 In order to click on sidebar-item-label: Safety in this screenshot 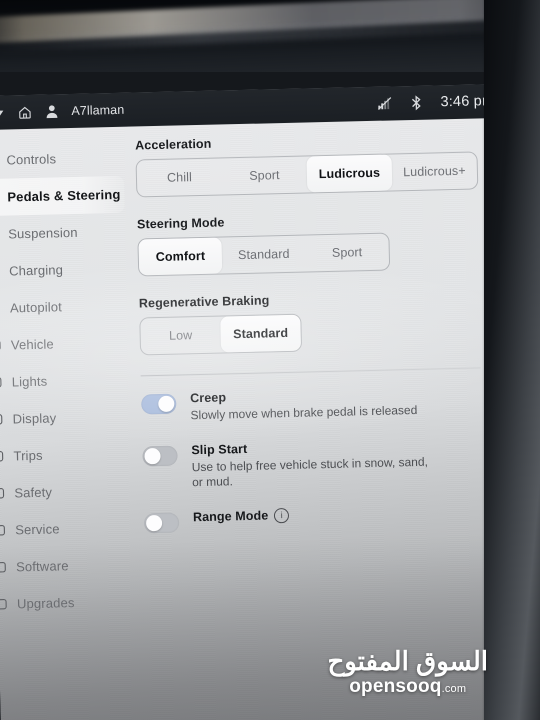, I will do `click(33, 492)`.